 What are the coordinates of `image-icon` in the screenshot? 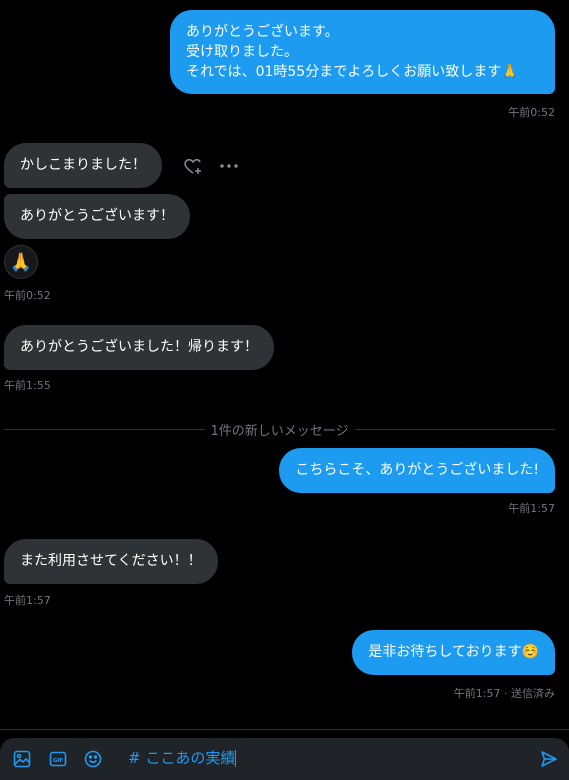 It's located at (22, 759).